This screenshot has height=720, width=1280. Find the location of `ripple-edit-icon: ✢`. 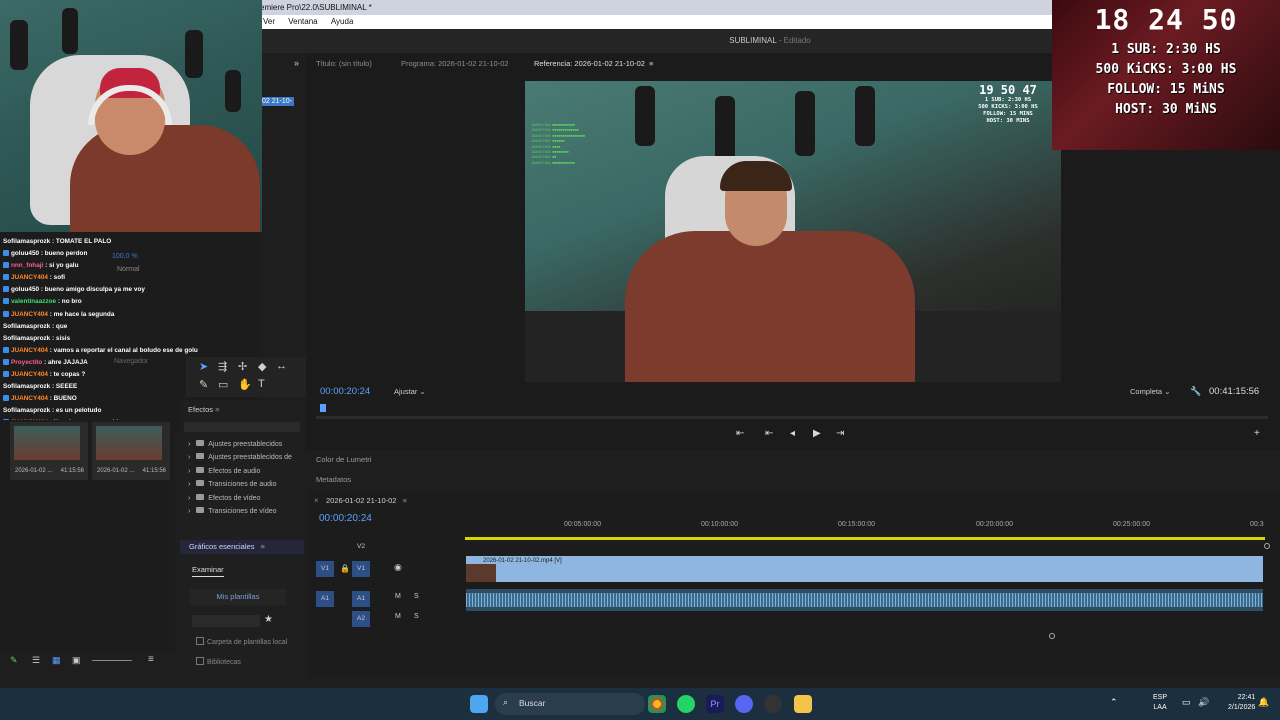

ripple-edit-icon: ✢ is located at coordinates (242, 366).